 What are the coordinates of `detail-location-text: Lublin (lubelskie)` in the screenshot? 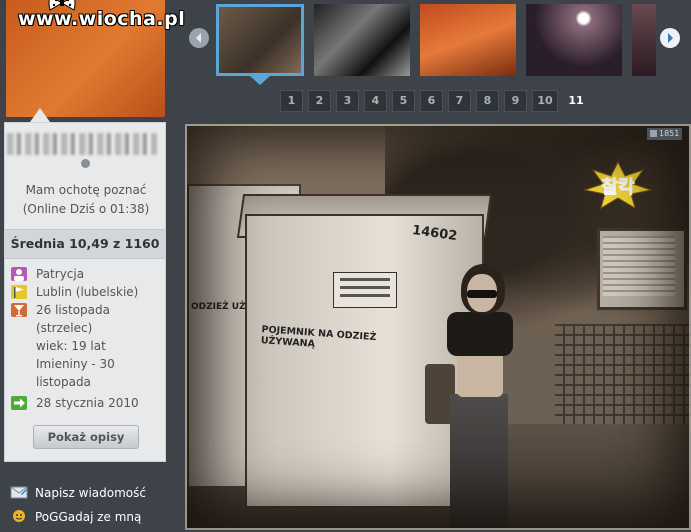 It's located at (87, 292).